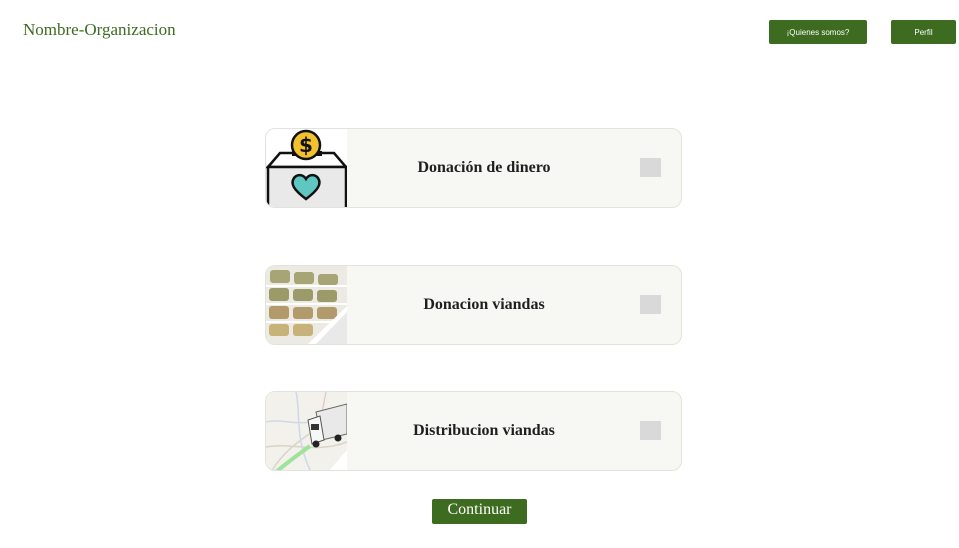 The width and height of the screenshot is (959, 548). I want to click on profile-button: Perfil, so click(923, 32).